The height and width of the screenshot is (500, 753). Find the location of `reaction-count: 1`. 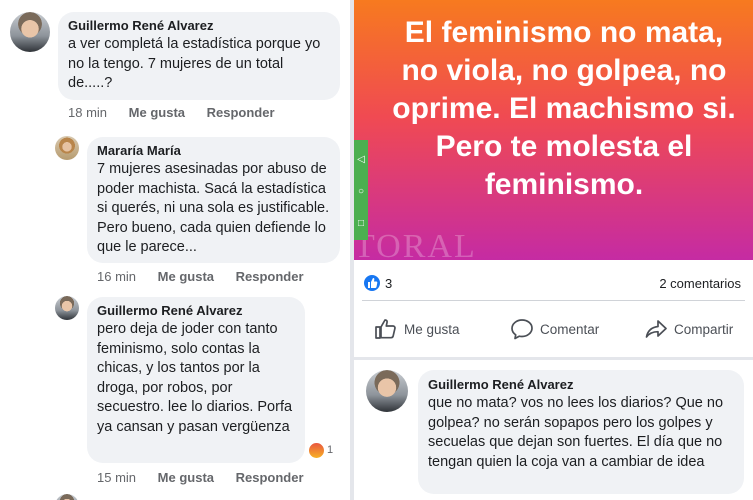

reaction-count: 1 is located at coordinates (330, 450).